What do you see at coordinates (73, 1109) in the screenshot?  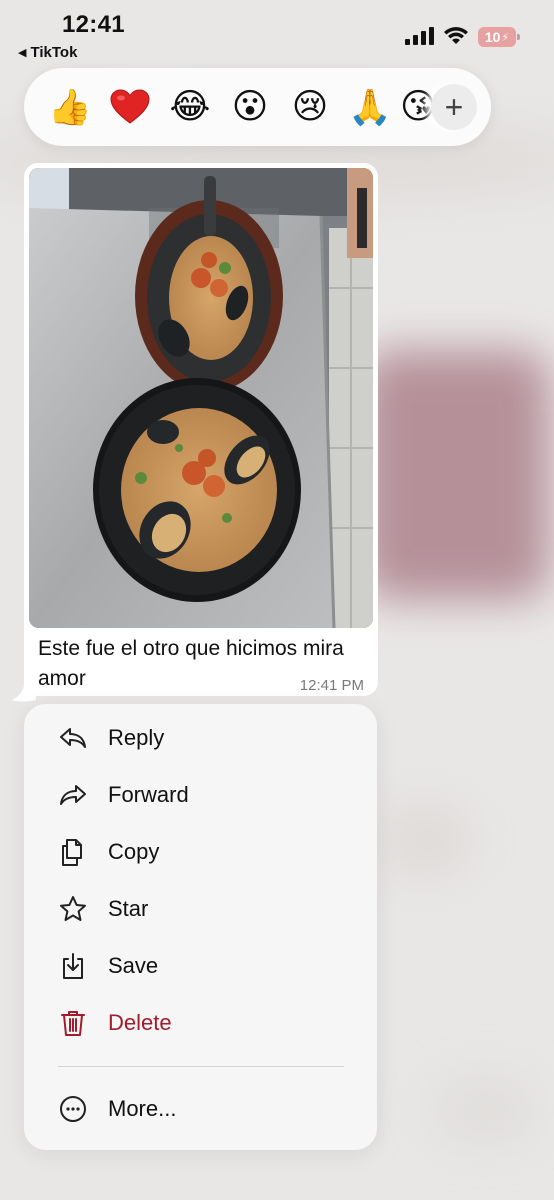 I see `more-icon` at bounding box center [73, 1109].